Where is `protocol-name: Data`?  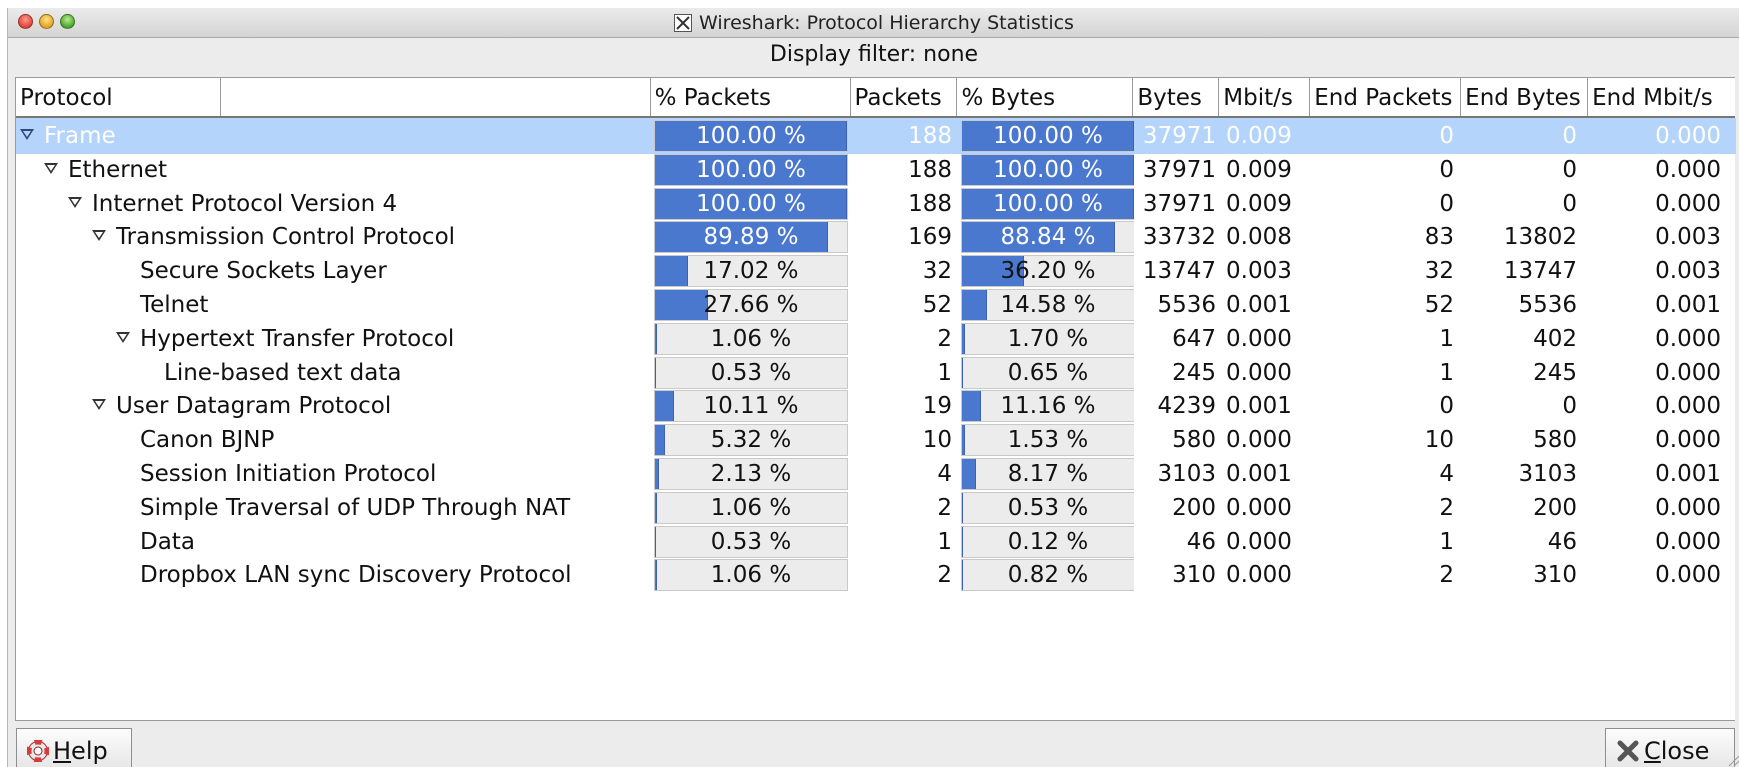
protocol-name: Data is located at coordinates (167, 541).